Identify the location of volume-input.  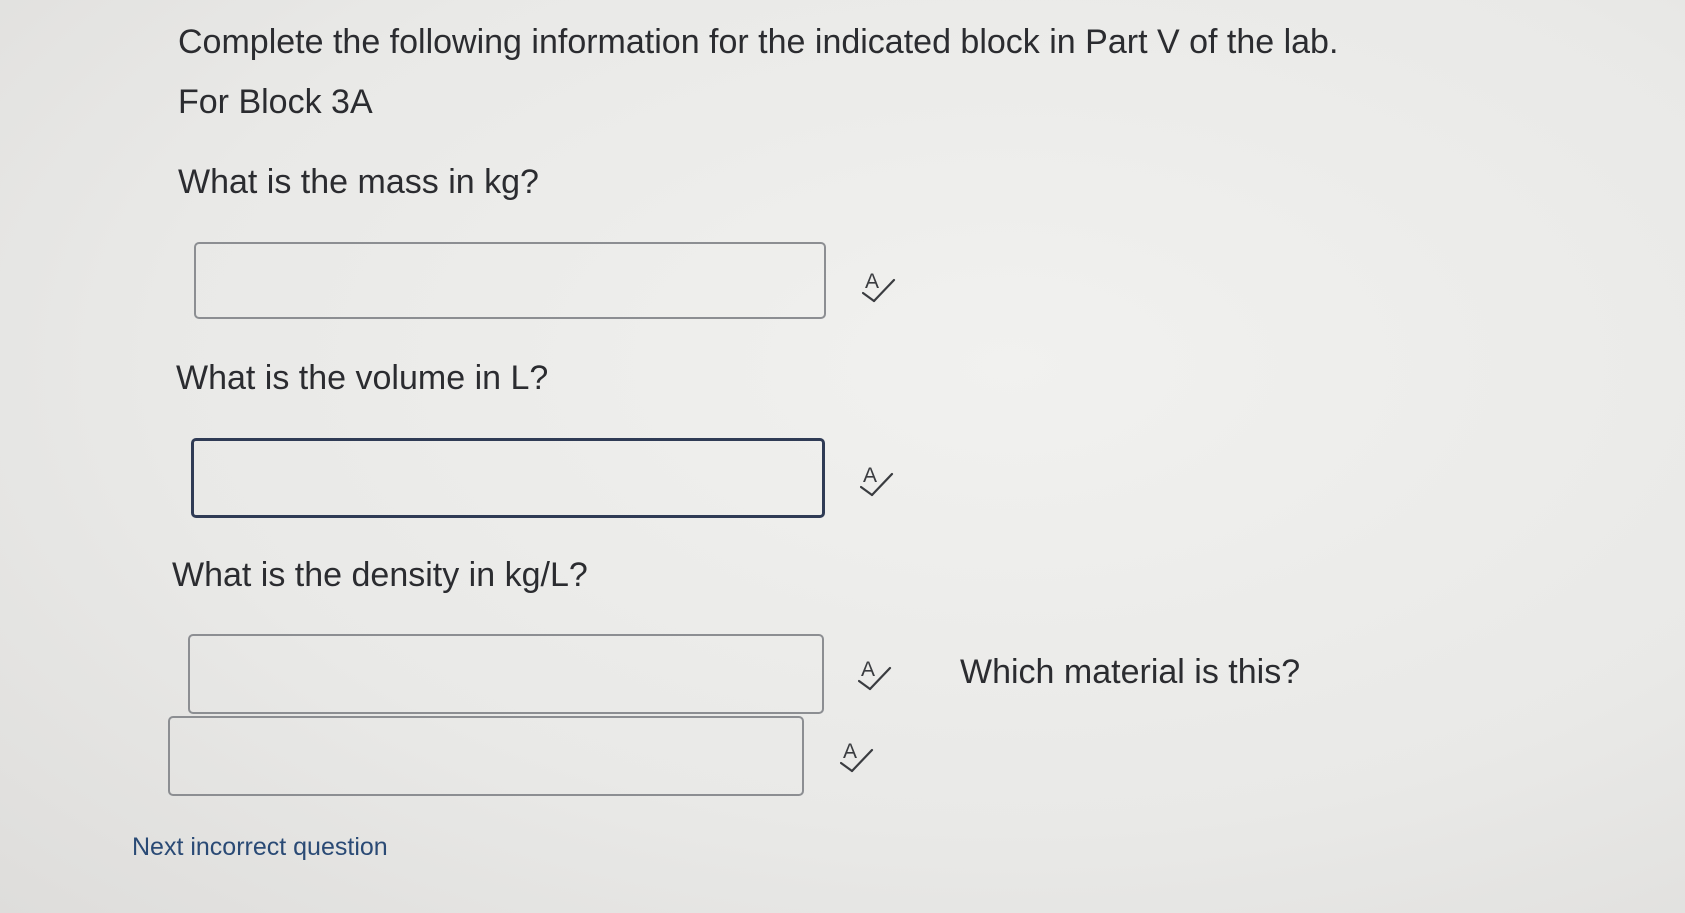
(508, 478).